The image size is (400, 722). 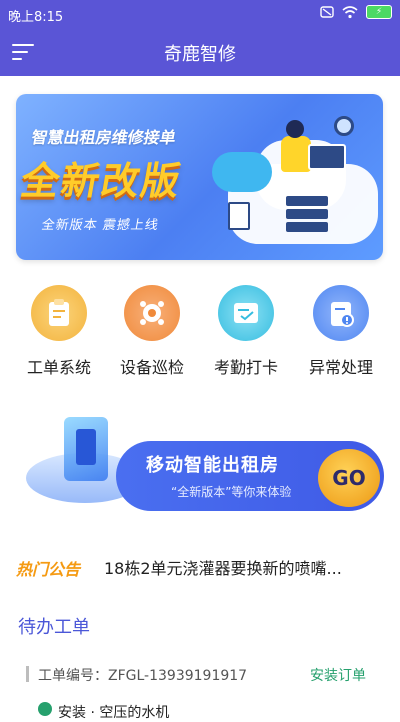 What do you see at coordinates (246, 313) in the screenshot?
I see `checkin-icon` at bounding box center [246, 313].